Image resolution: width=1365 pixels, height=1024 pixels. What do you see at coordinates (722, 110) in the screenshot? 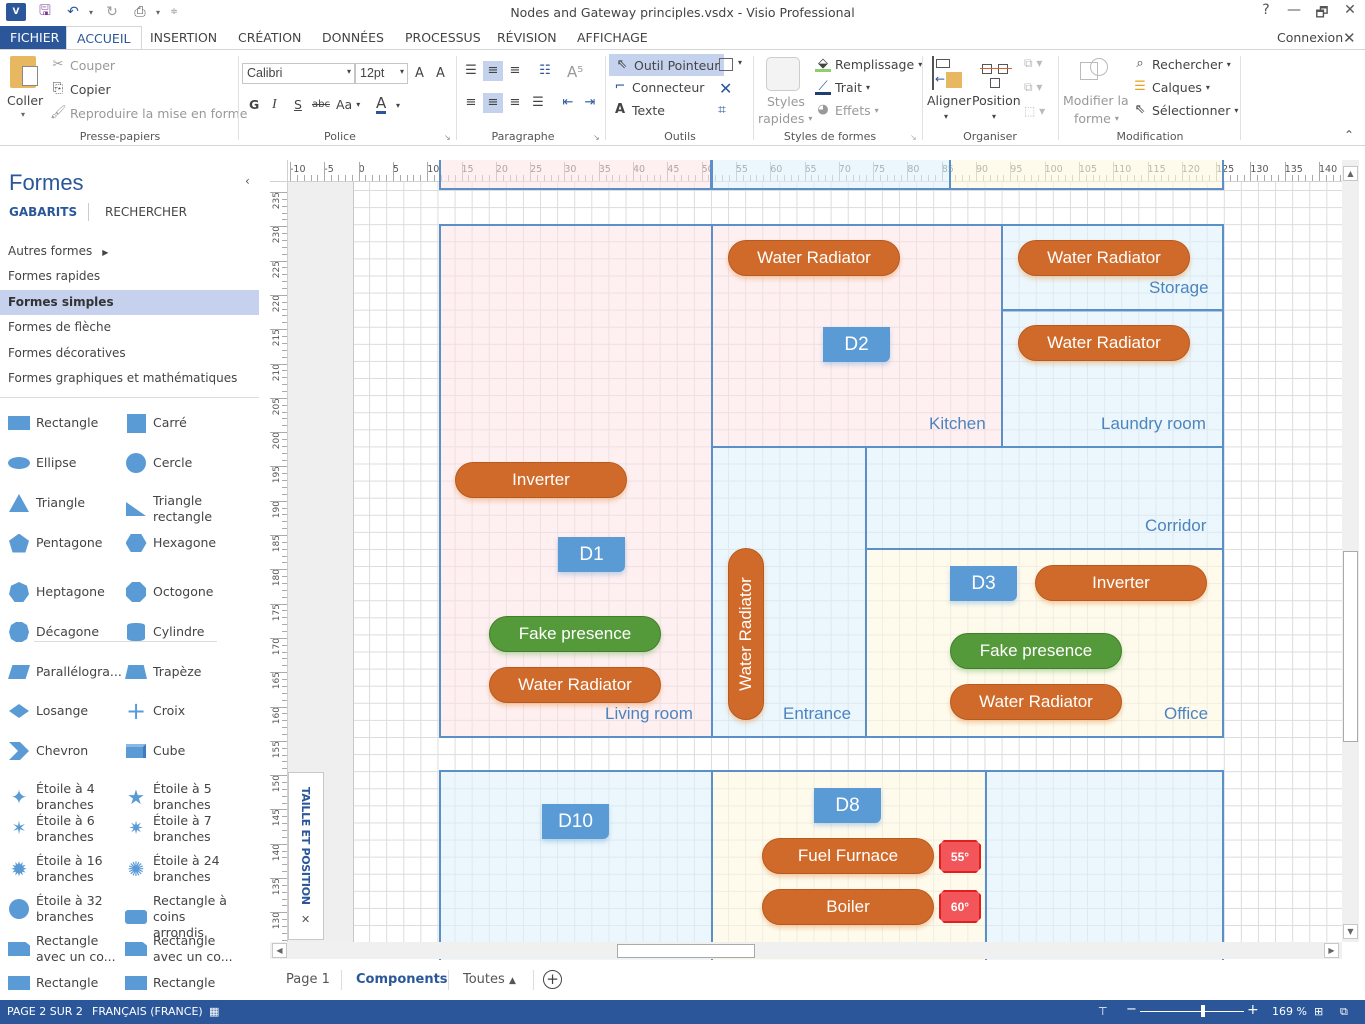
I see `crop-tool-icon: ⌗` at bounding box center [722, 110].